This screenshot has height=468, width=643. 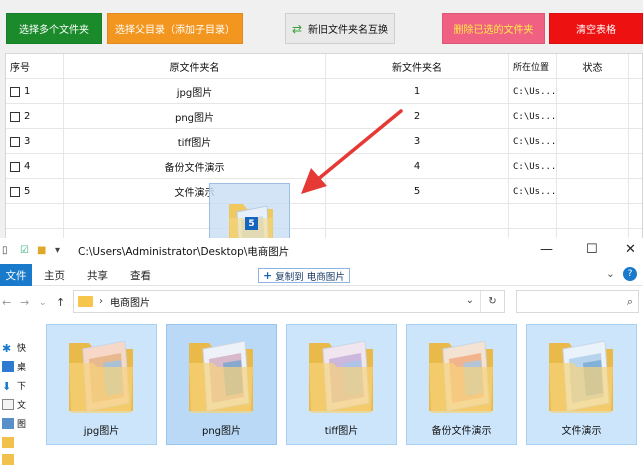 I want to click on row-index: 4, so click(x=27, y=166).